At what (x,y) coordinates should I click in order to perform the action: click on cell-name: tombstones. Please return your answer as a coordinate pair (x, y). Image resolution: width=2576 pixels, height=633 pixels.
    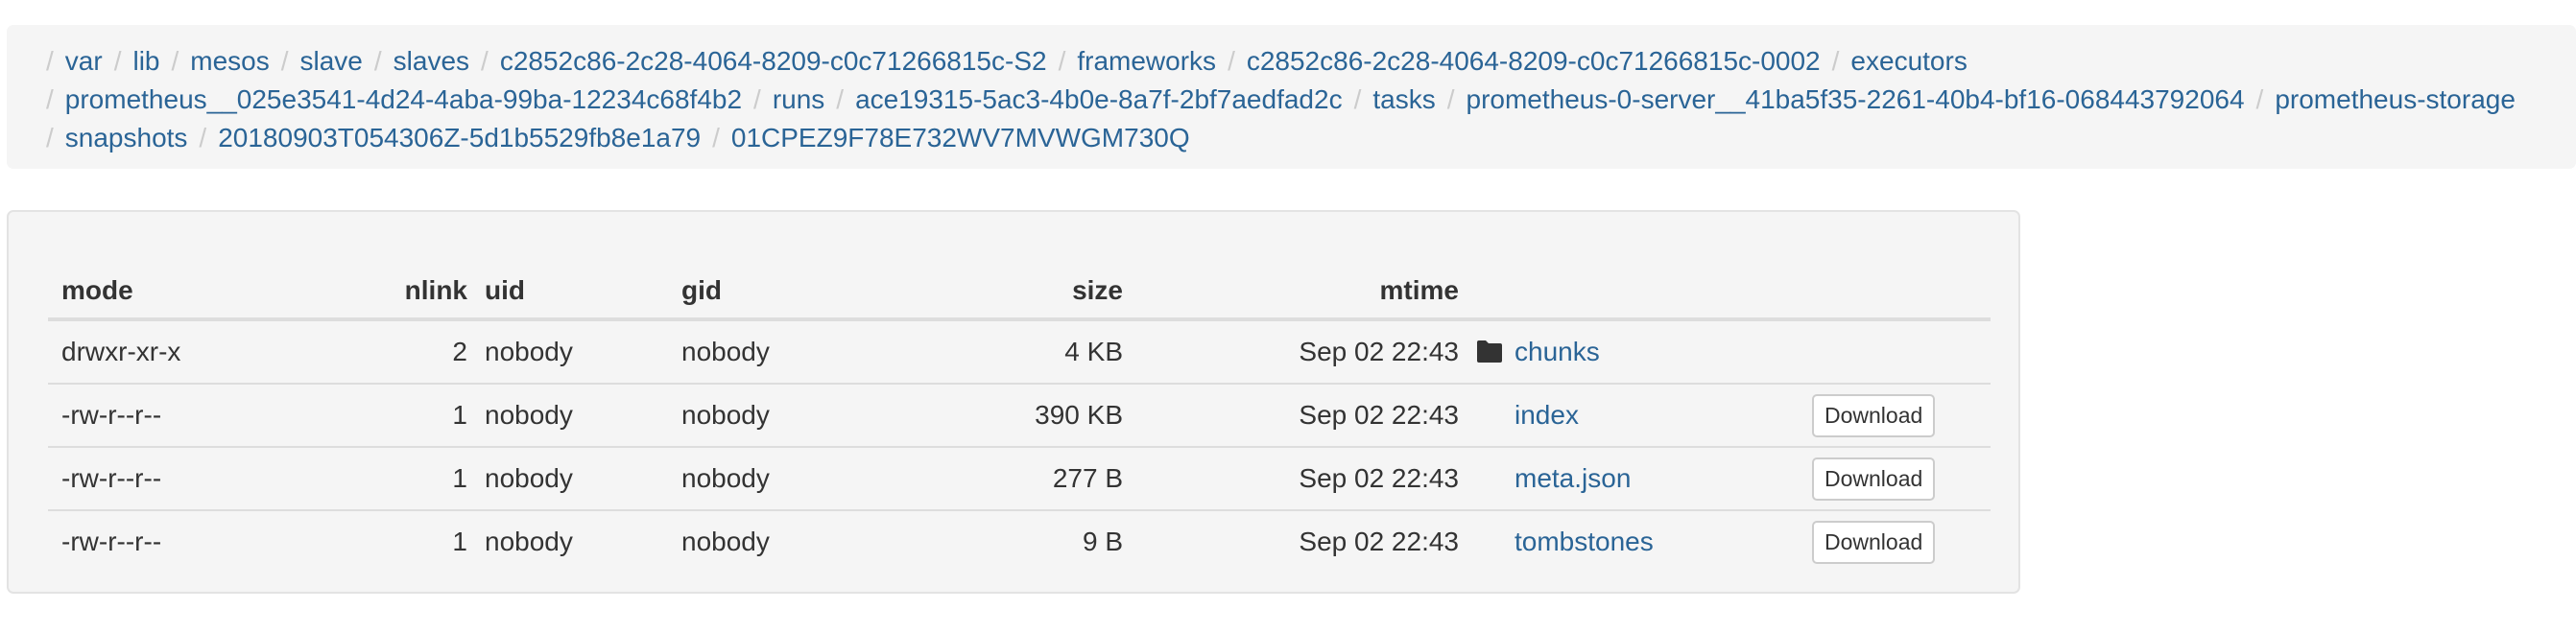
    Looking at the image, I should click on (1644, 541).